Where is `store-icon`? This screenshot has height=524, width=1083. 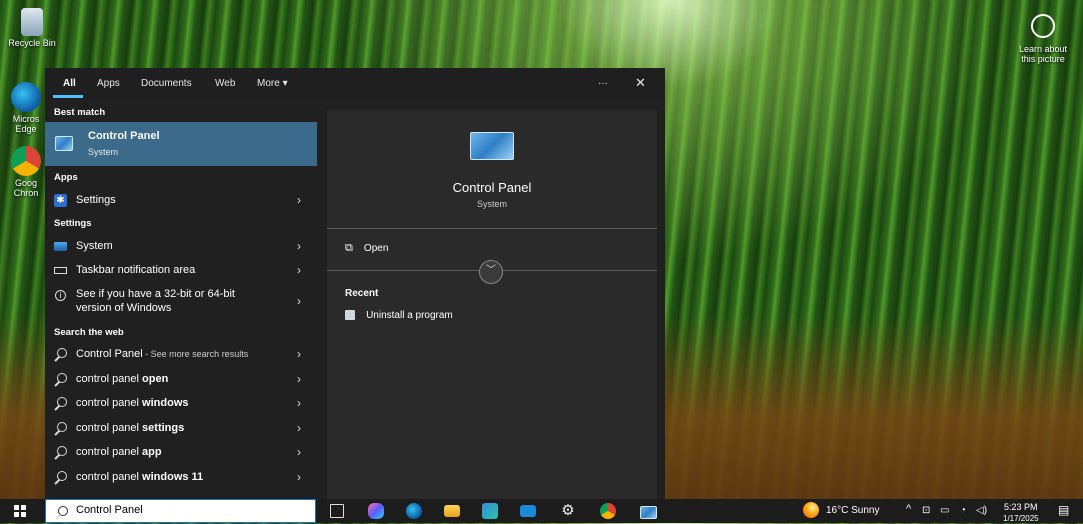
store-icon is located at coordinates (490, 511).